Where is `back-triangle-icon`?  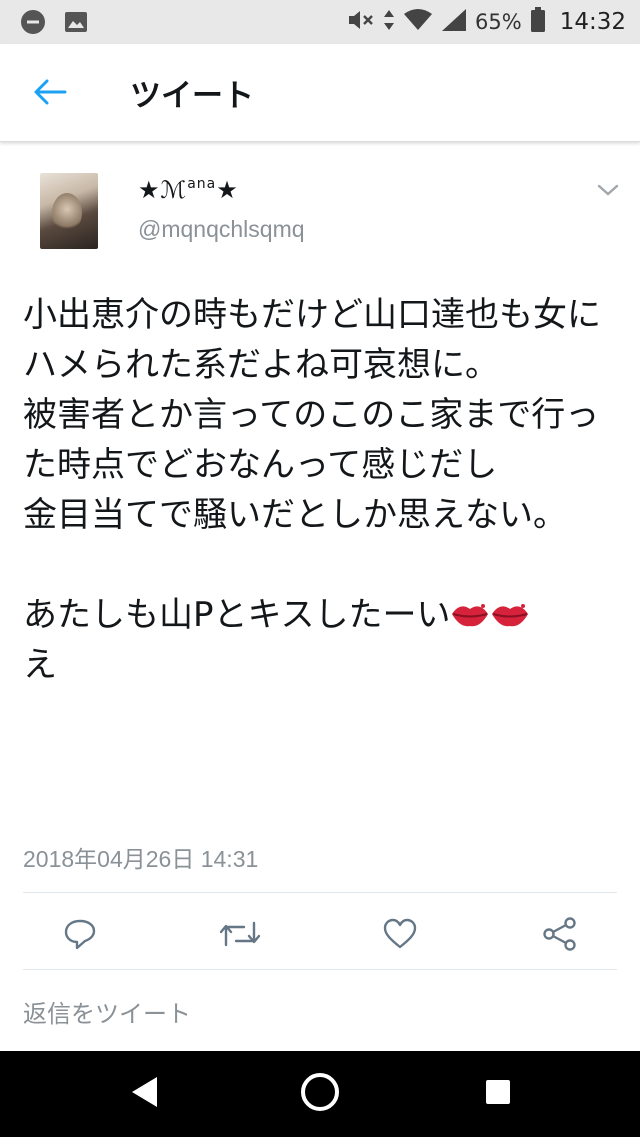 back-triangle-icon is located at coordinates (144, 1094).